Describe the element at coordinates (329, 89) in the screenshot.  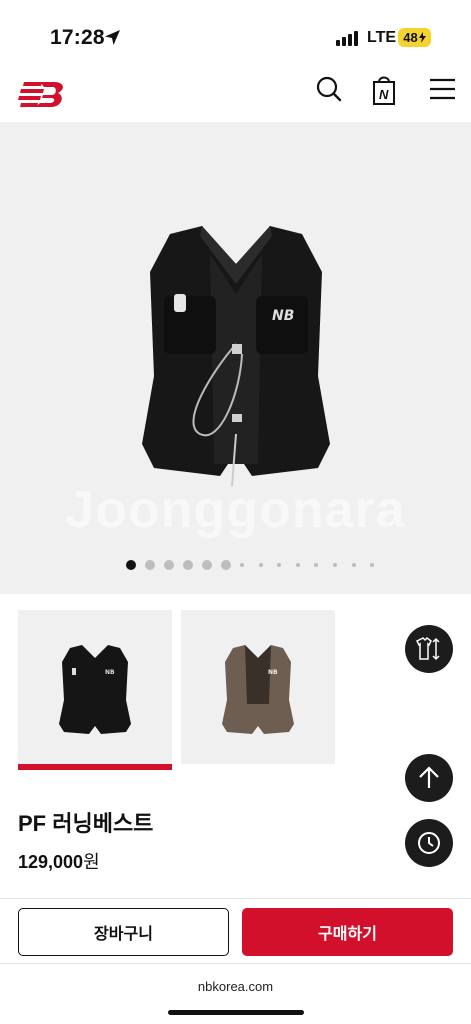
I see `search-icon` at that location.